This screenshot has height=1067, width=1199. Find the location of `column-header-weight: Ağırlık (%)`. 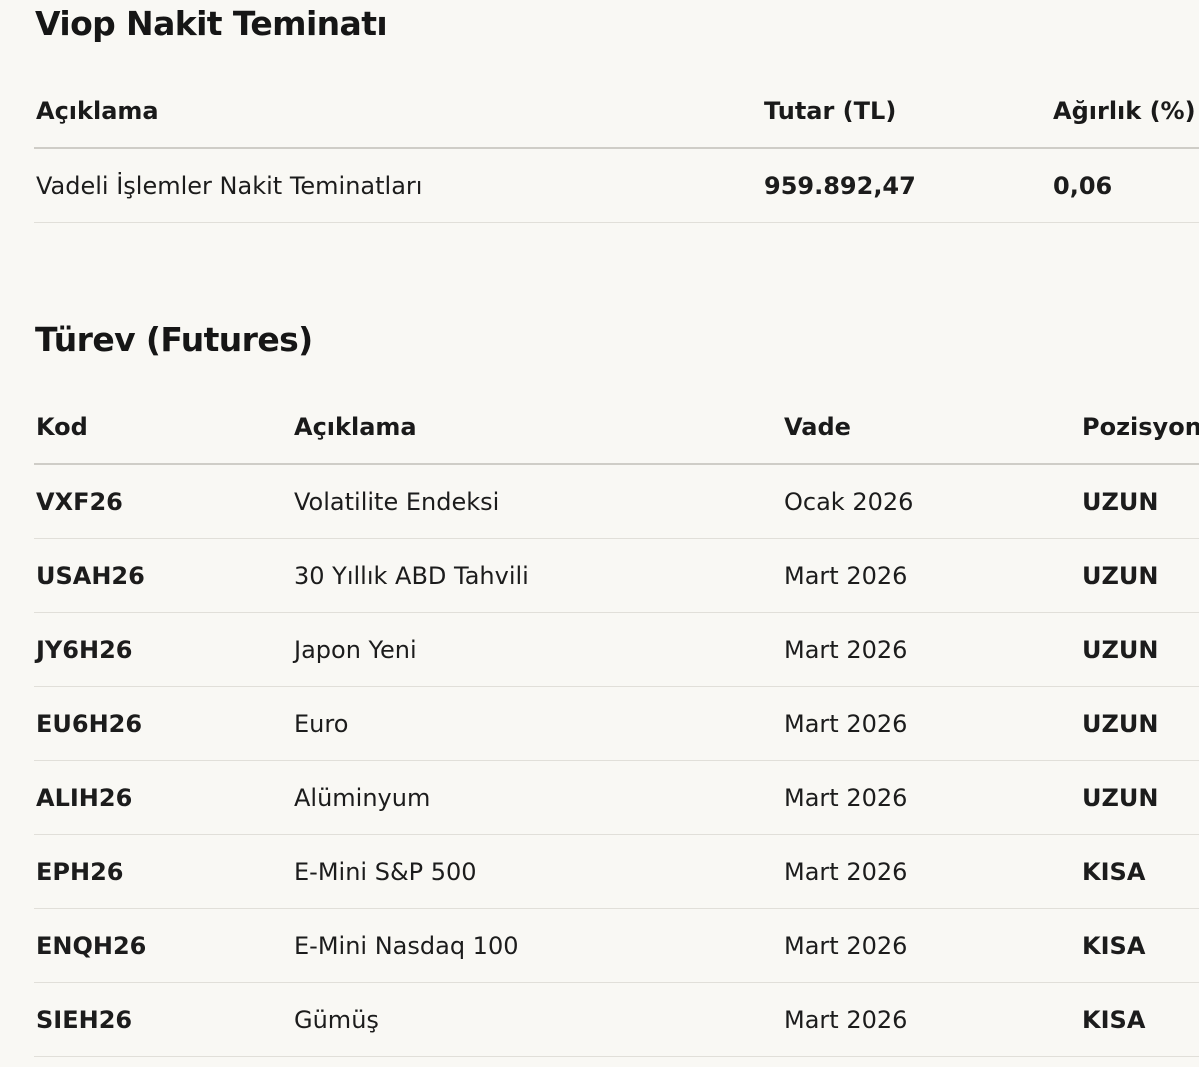

column-header-weight: Ağırlık (%) is located at coordinates (1125, 111).